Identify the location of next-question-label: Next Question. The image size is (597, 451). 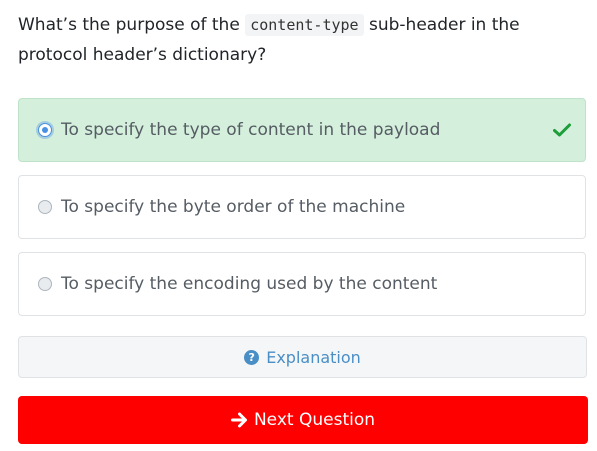
(314, 420).